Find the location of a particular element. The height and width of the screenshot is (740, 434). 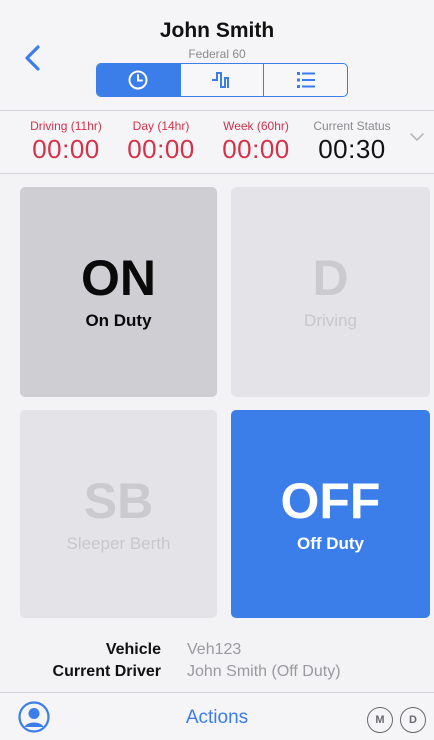

tab-list is located at coordinates (305, 80).